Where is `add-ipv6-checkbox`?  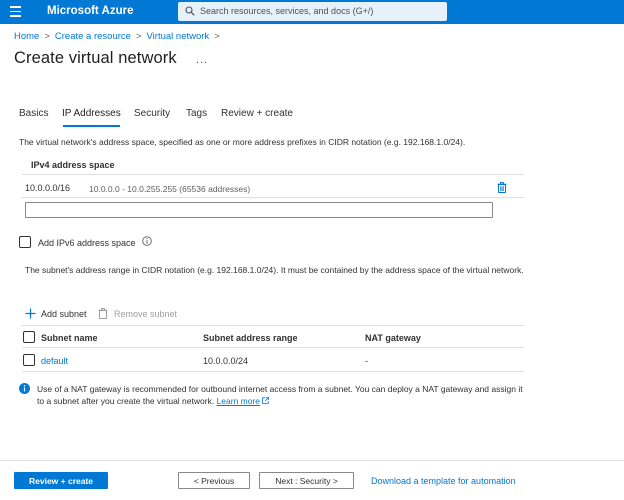 add-ipv6-checkbox is located at coordinates (25, 242).